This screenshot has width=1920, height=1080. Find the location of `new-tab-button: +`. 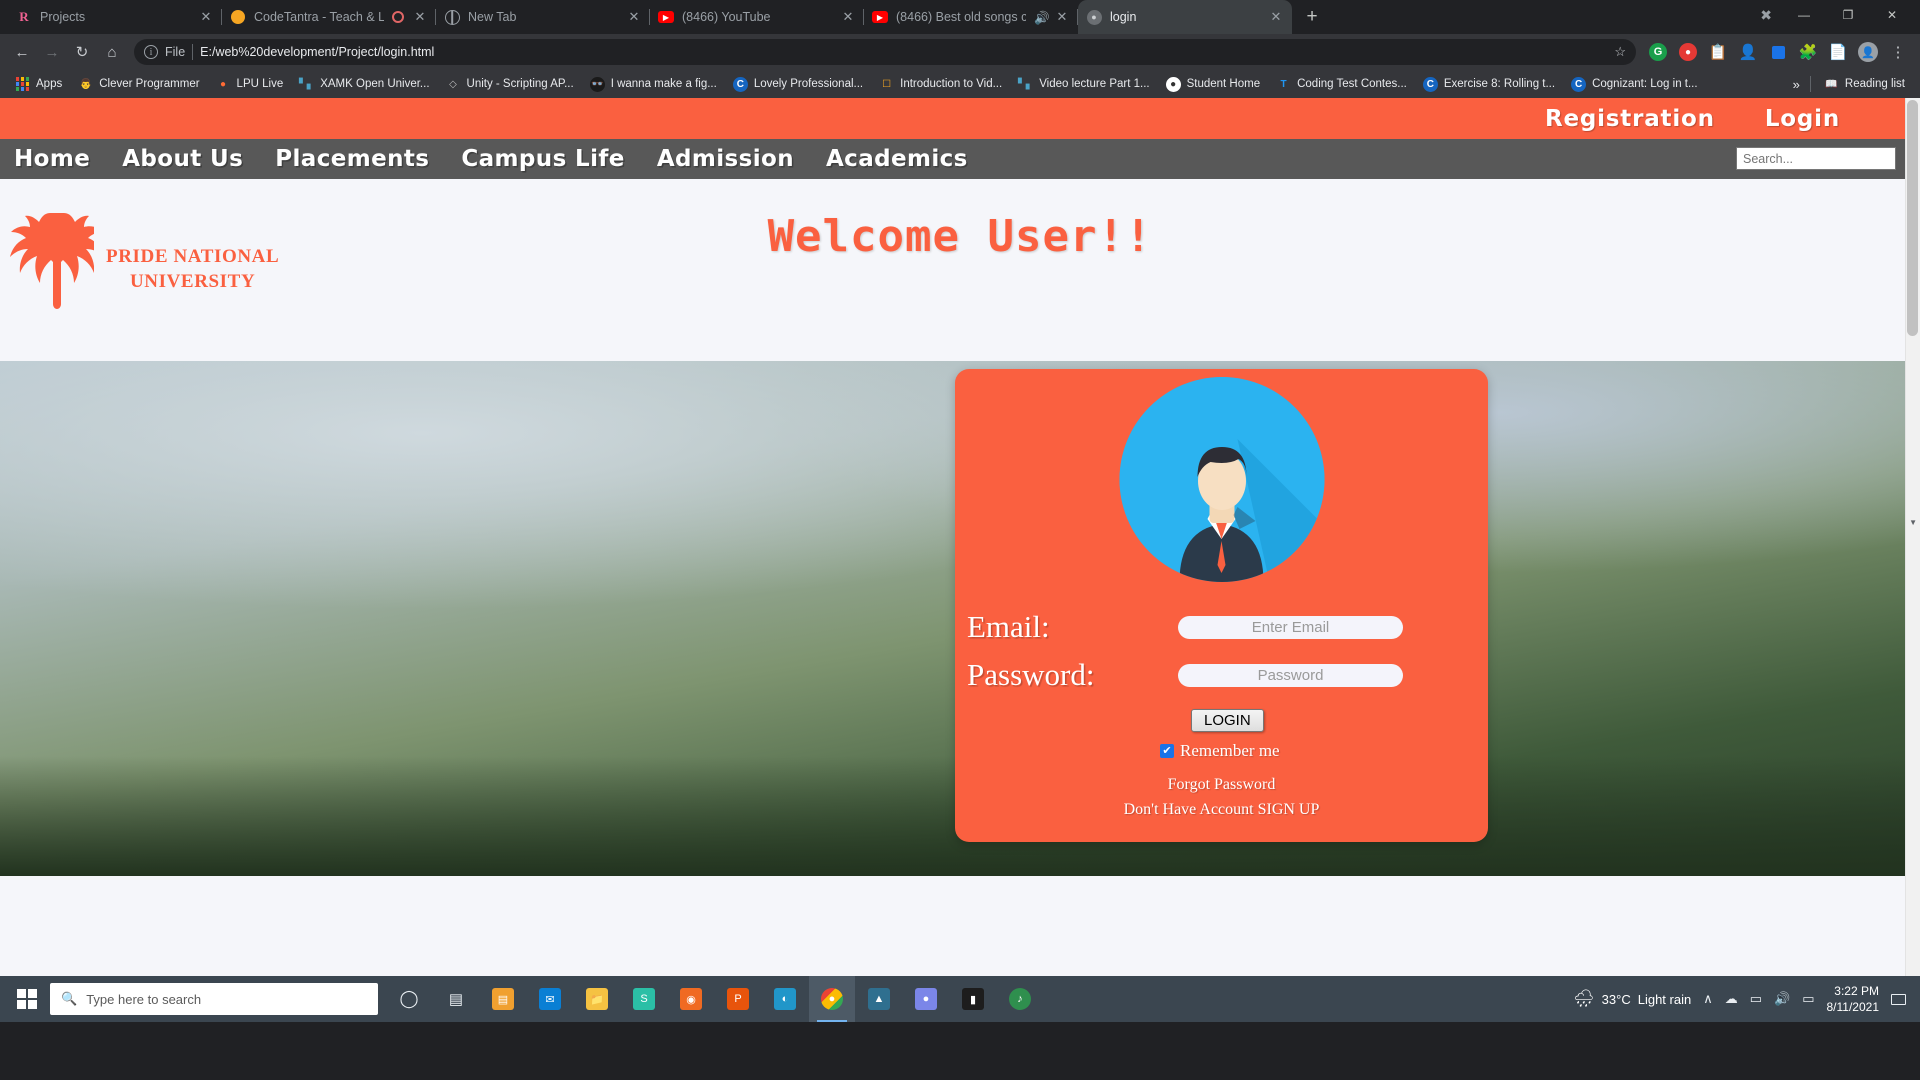

new-tab-button: + is located at coordinates (1312, 17).